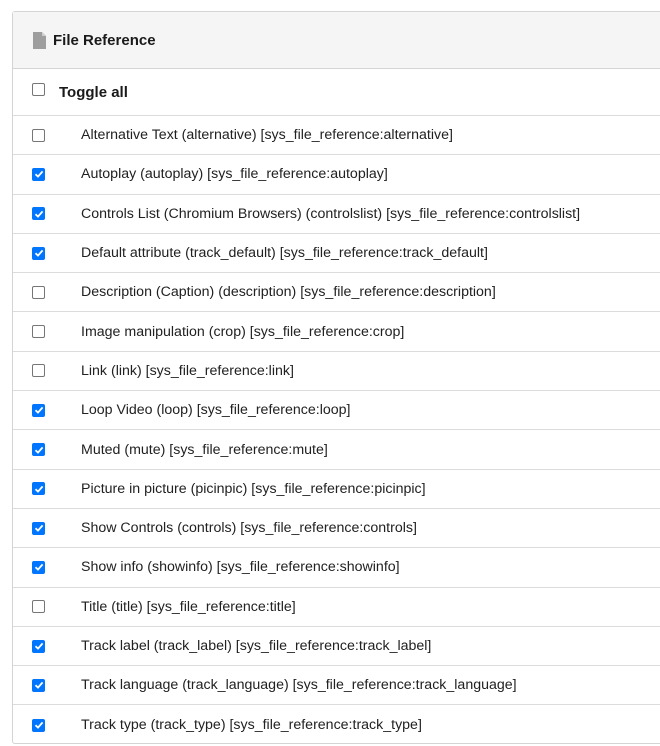  I want to click on field-row: Link (link) [sys_file_reference:link], so click(336, 372).